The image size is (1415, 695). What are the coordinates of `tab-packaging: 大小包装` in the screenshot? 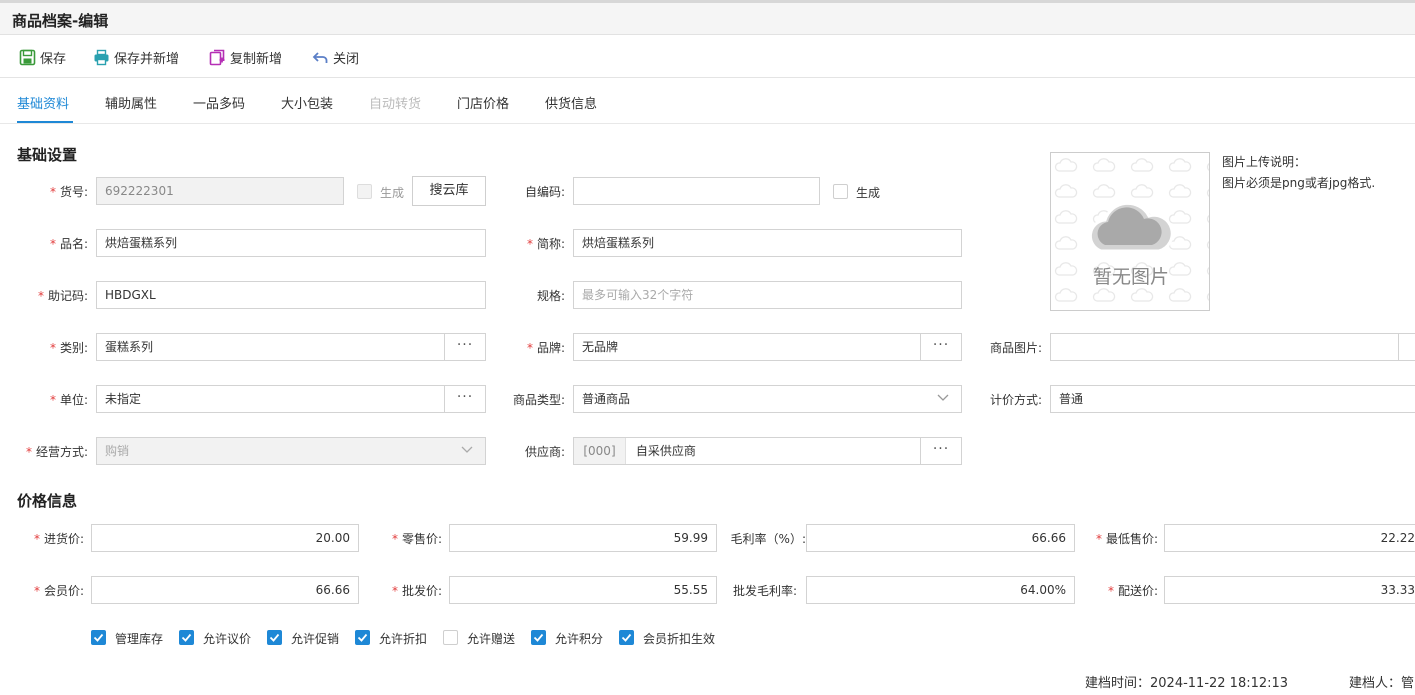 It's located at (307, 102).